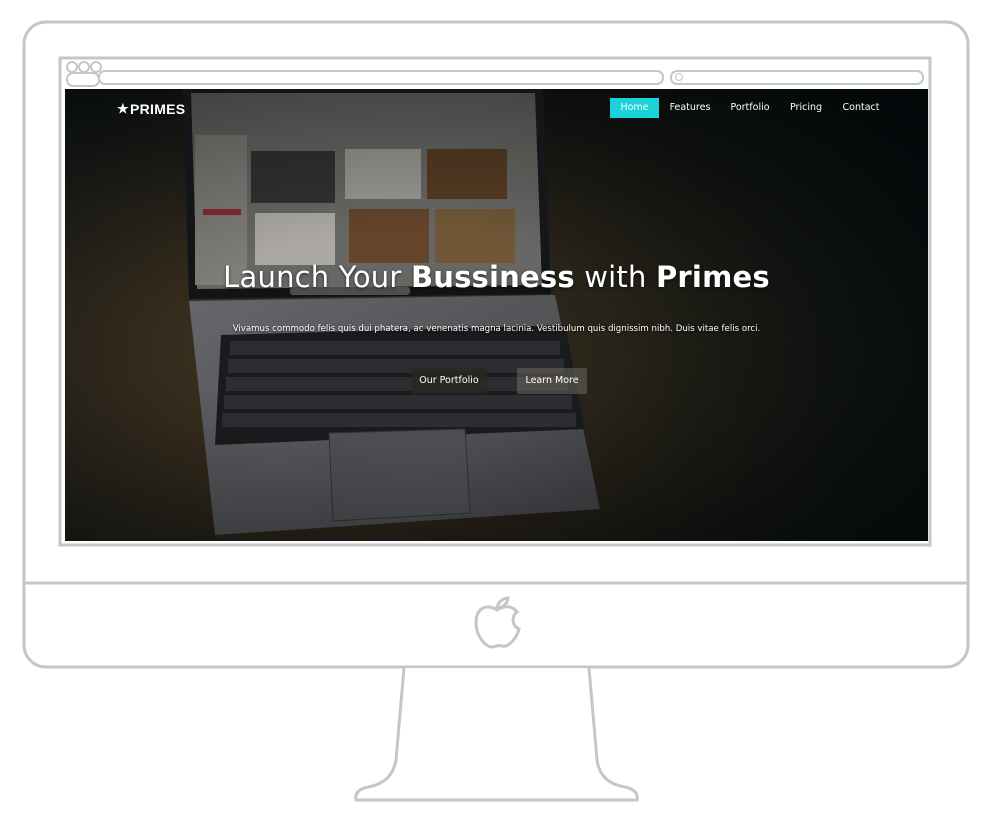  Describe the element at coordinates (712, 277) in the screenshot. I see `hero-heading-bold2: Primes` at that location.